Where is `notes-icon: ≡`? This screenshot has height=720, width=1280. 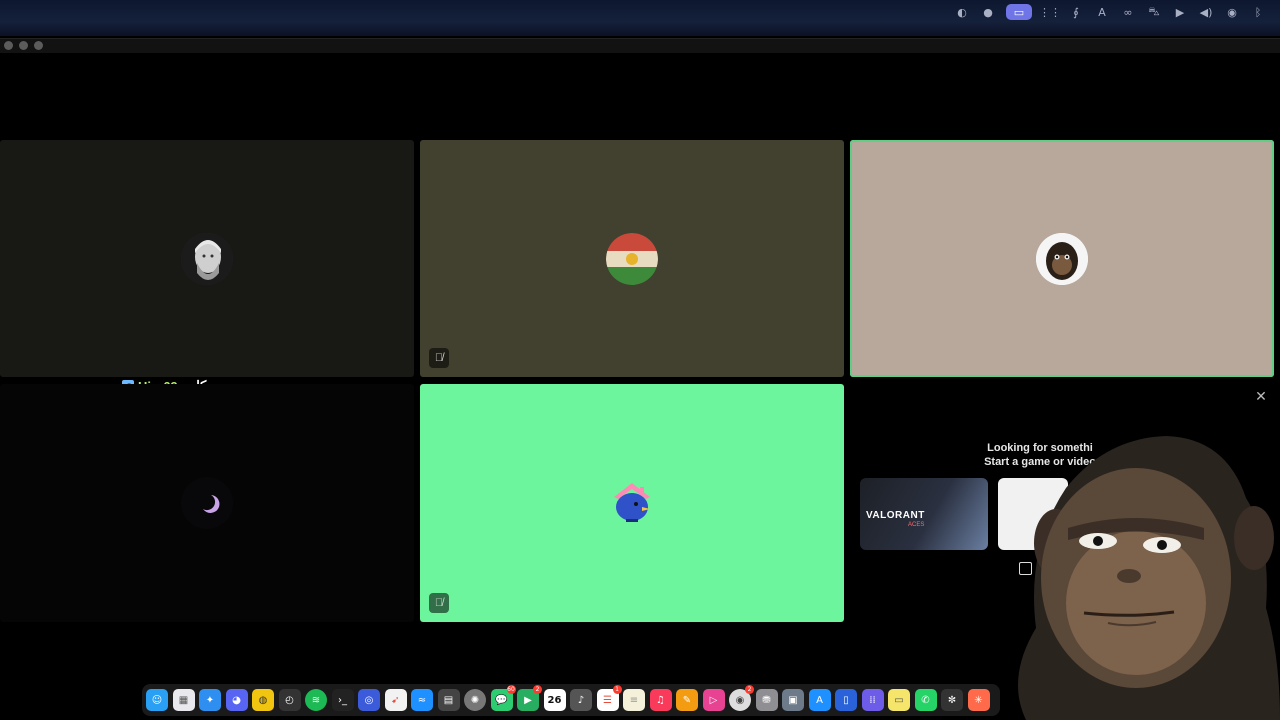 notes-icon: ≡ is located at coordinates (634, 700).